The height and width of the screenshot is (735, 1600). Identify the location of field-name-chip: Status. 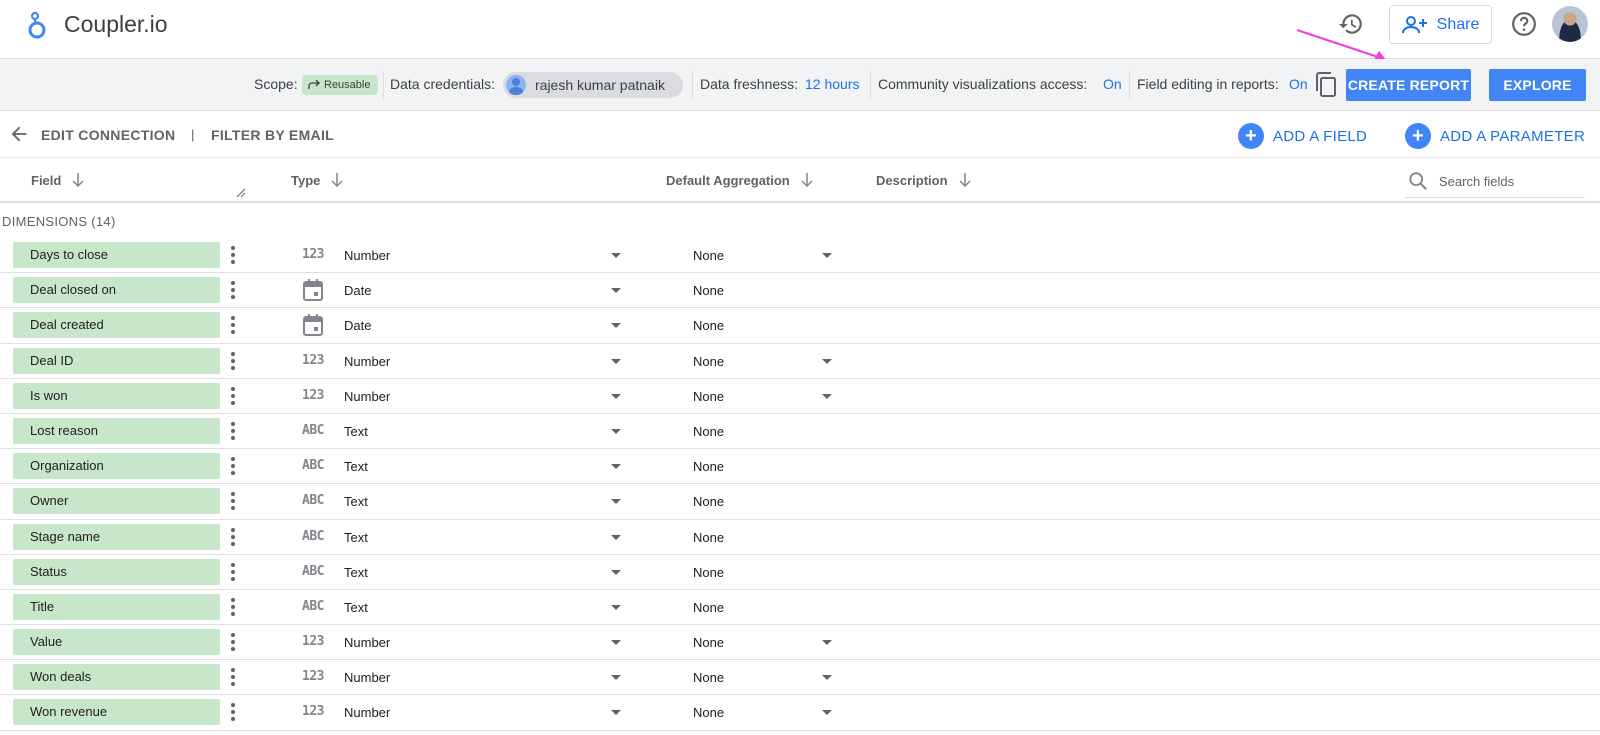
(116, 571).